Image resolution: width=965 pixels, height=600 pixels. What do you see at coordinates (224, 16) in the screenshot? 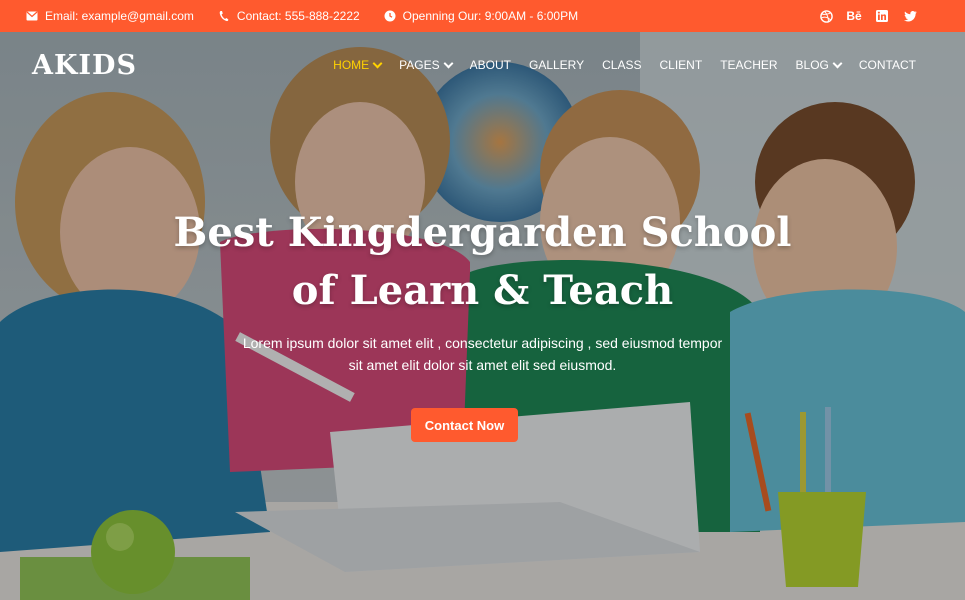
I see `phone-icon` at bounding box center [224, 16].